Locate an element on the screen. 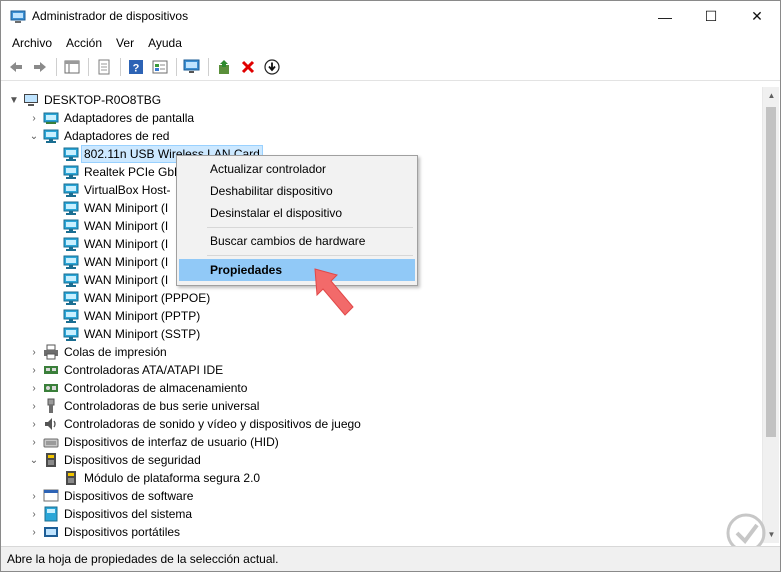 The width and height of the screenshot is (781, 572). help-button: ? is located at coordinates (135, 67).